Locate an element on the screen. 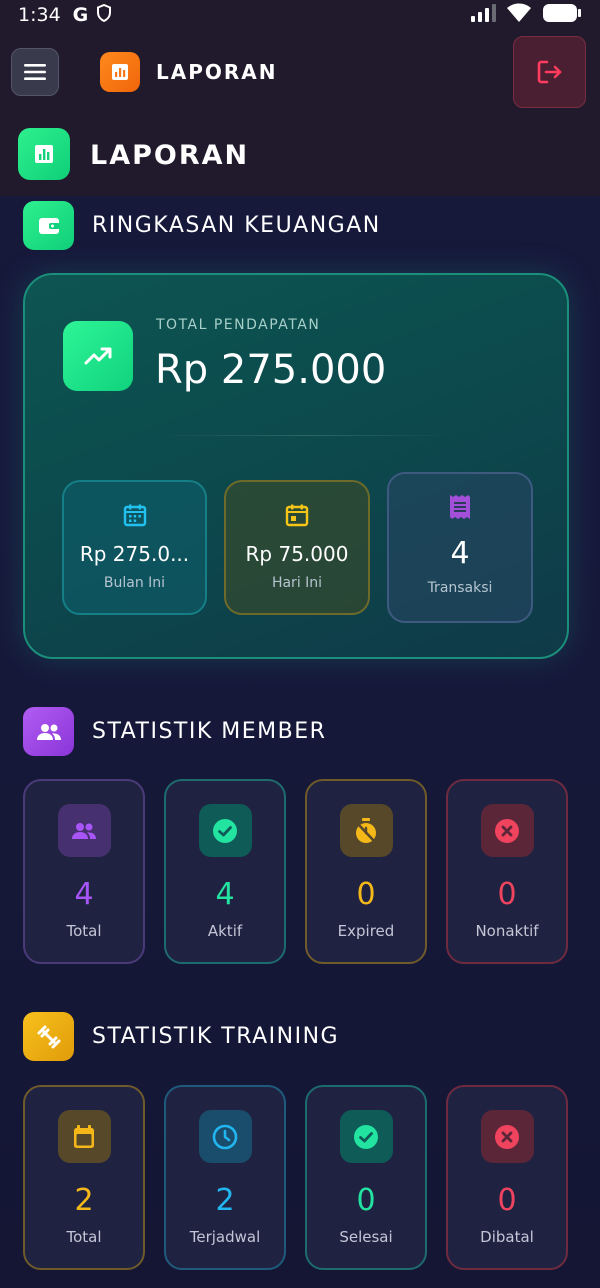 The width and height of the screenshot is (600, 1288). trending-up-icon is located at coordinates (98, 356).